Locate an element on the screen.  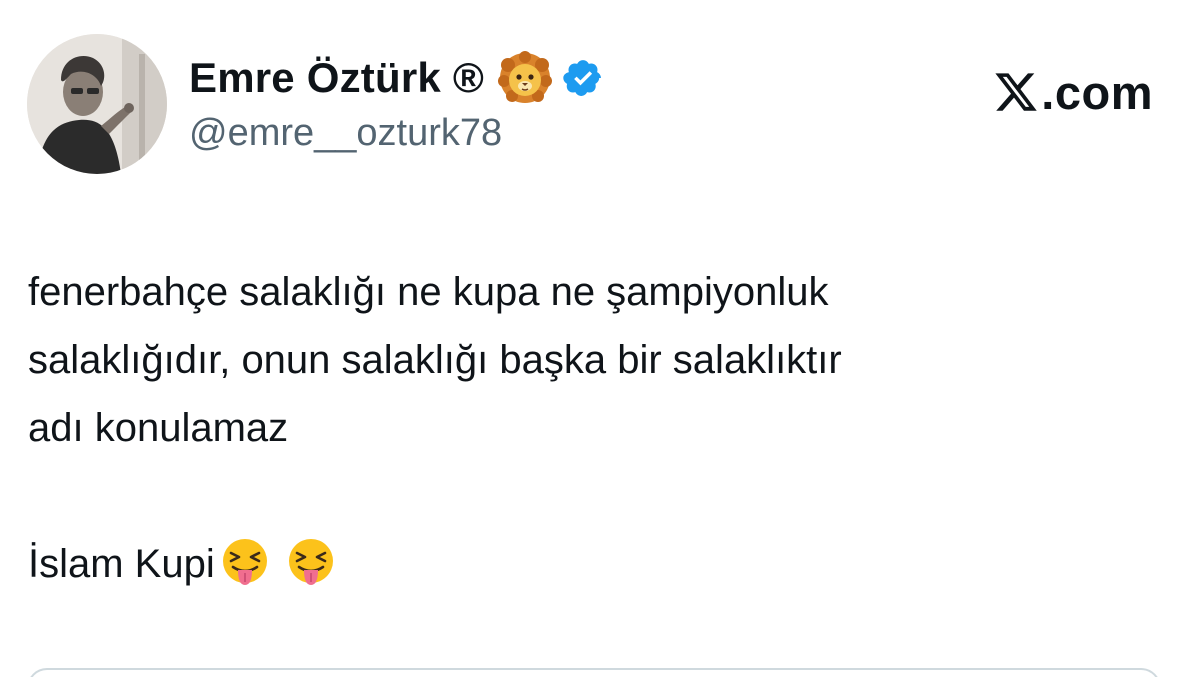
author-avatar is located at coordinates (97, 104).